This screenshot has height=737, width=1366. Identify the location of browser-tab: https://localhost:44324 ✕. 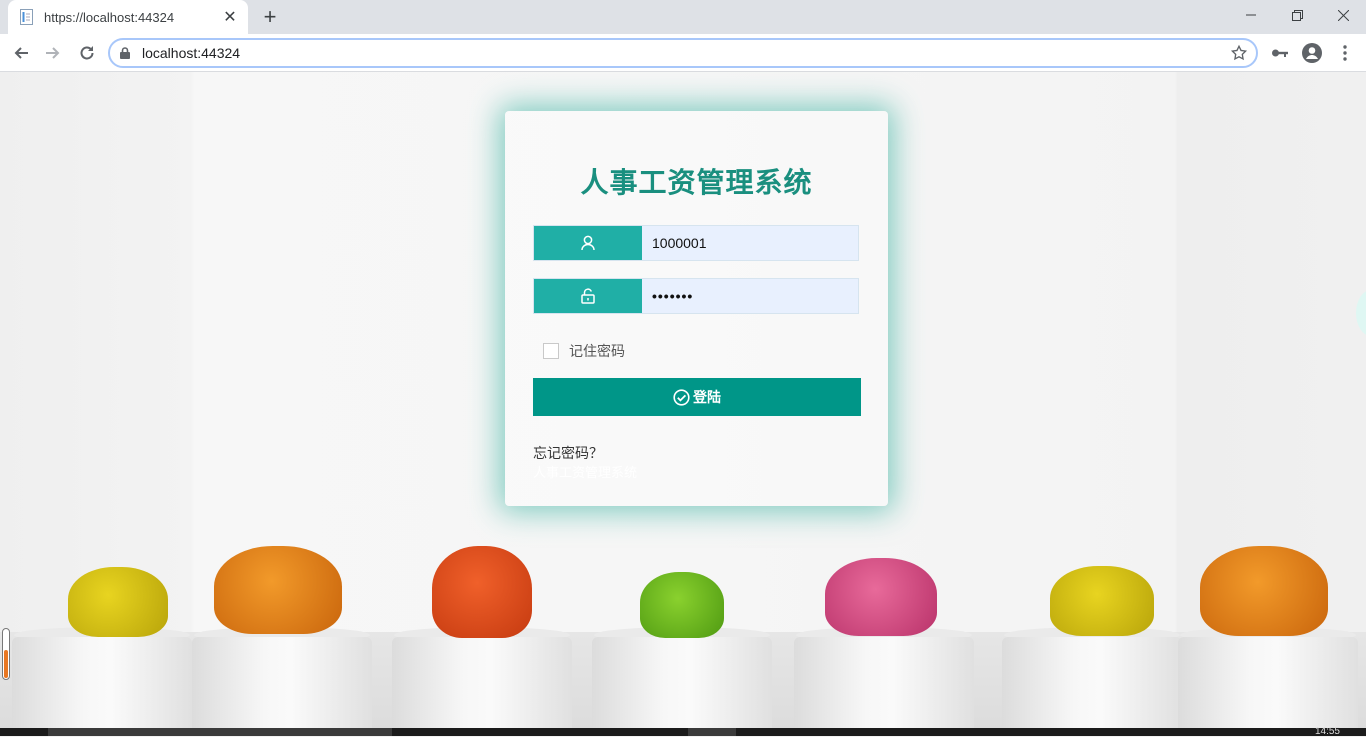
(128, 17).